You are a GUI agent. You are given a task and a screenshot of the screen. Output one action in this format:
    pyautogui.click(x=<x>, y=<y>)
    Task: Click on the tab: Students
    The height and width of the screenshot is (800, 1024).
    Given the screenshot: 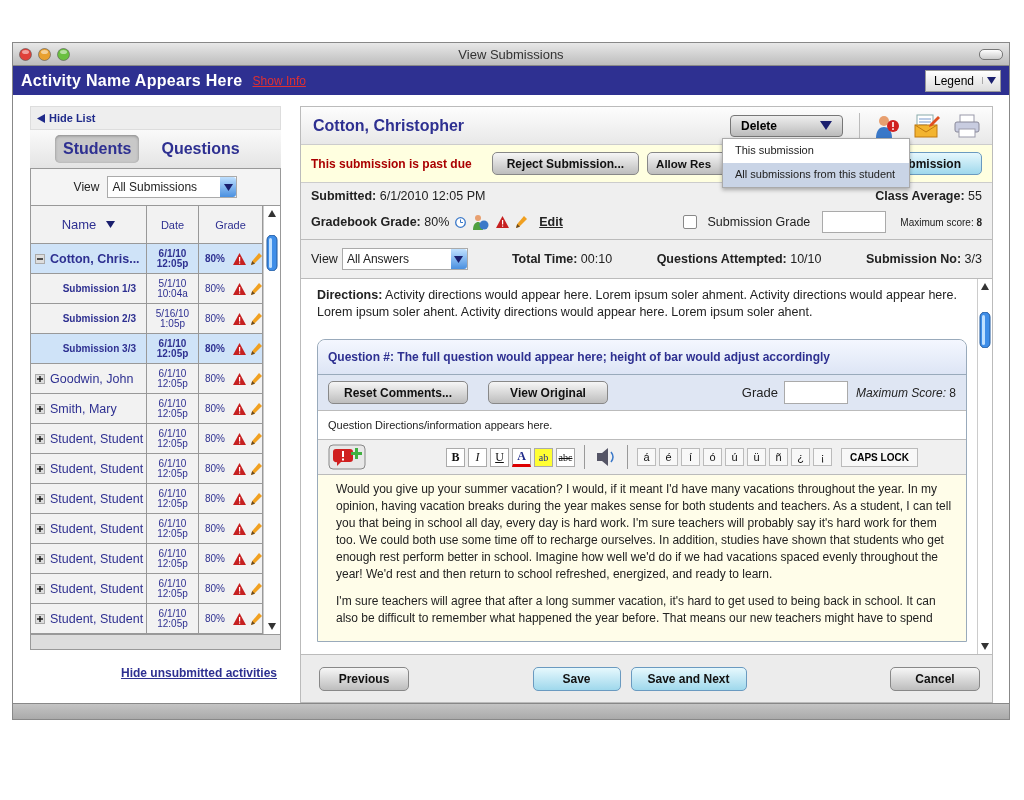 What is the action you would take?
    pyautogui.click(x=97, y=149)
    